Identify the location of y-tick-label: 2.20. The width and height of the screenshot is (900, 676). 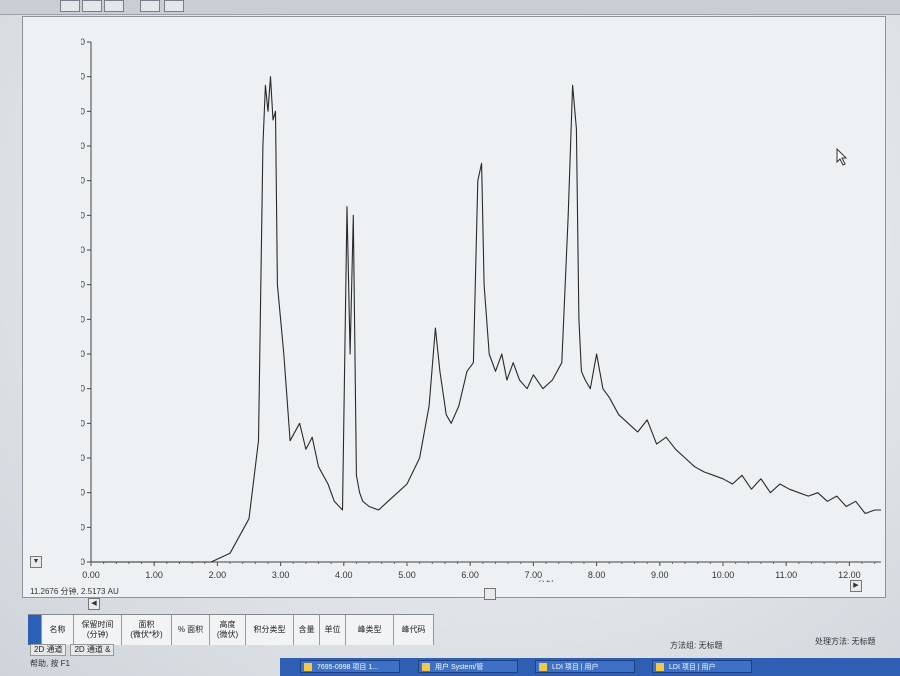
(83, 181).